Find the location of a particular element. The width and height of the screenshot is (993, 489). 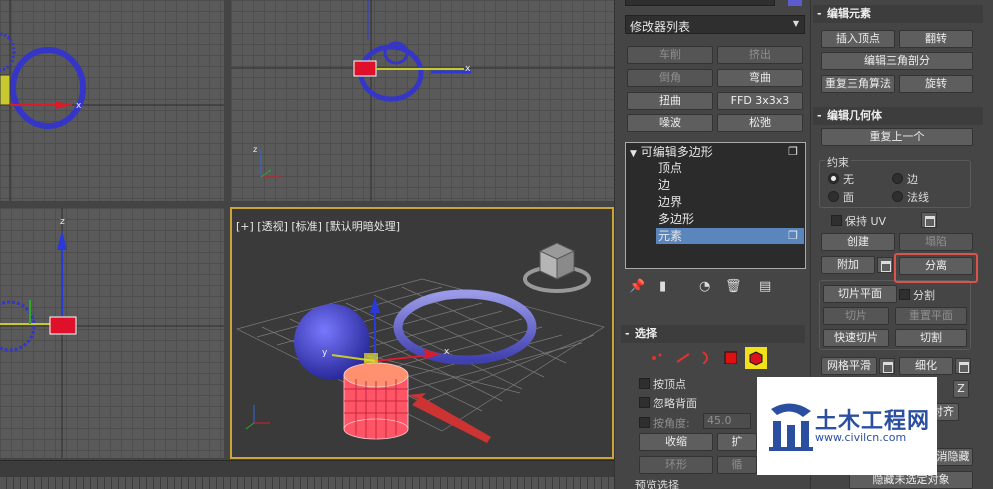

cut-button: 切割 is located at coordinates (931, 338).